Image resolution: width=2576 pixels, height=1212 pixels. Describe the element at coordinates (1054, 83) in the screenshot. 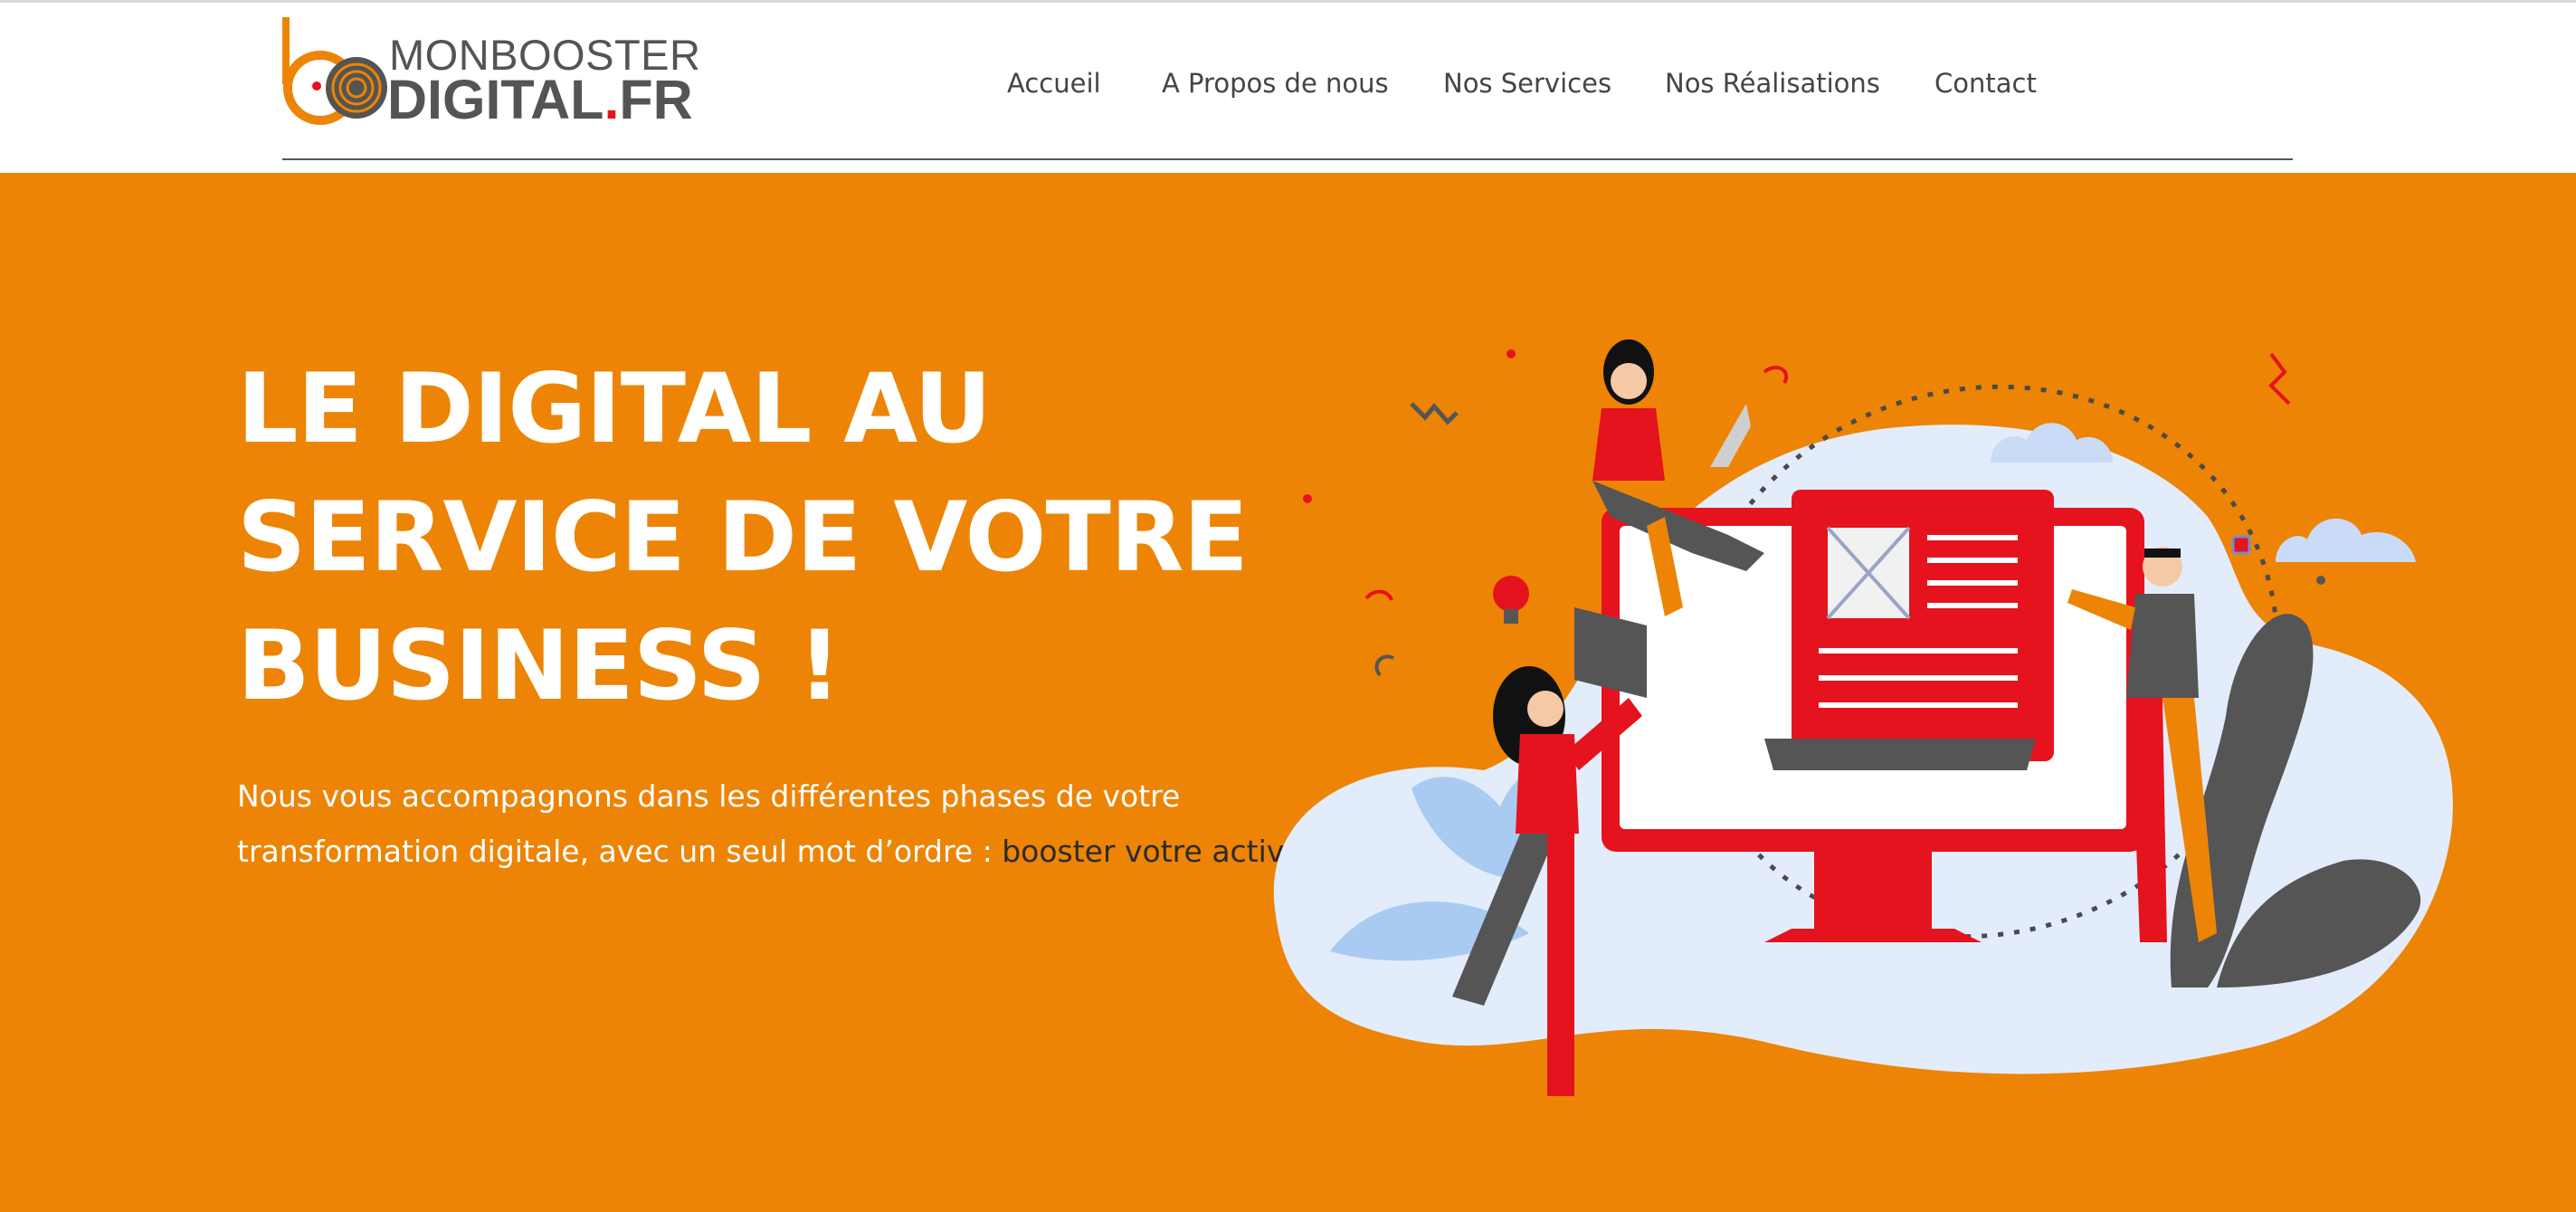

I see `nav-item-accueil: Accueil` at that location.